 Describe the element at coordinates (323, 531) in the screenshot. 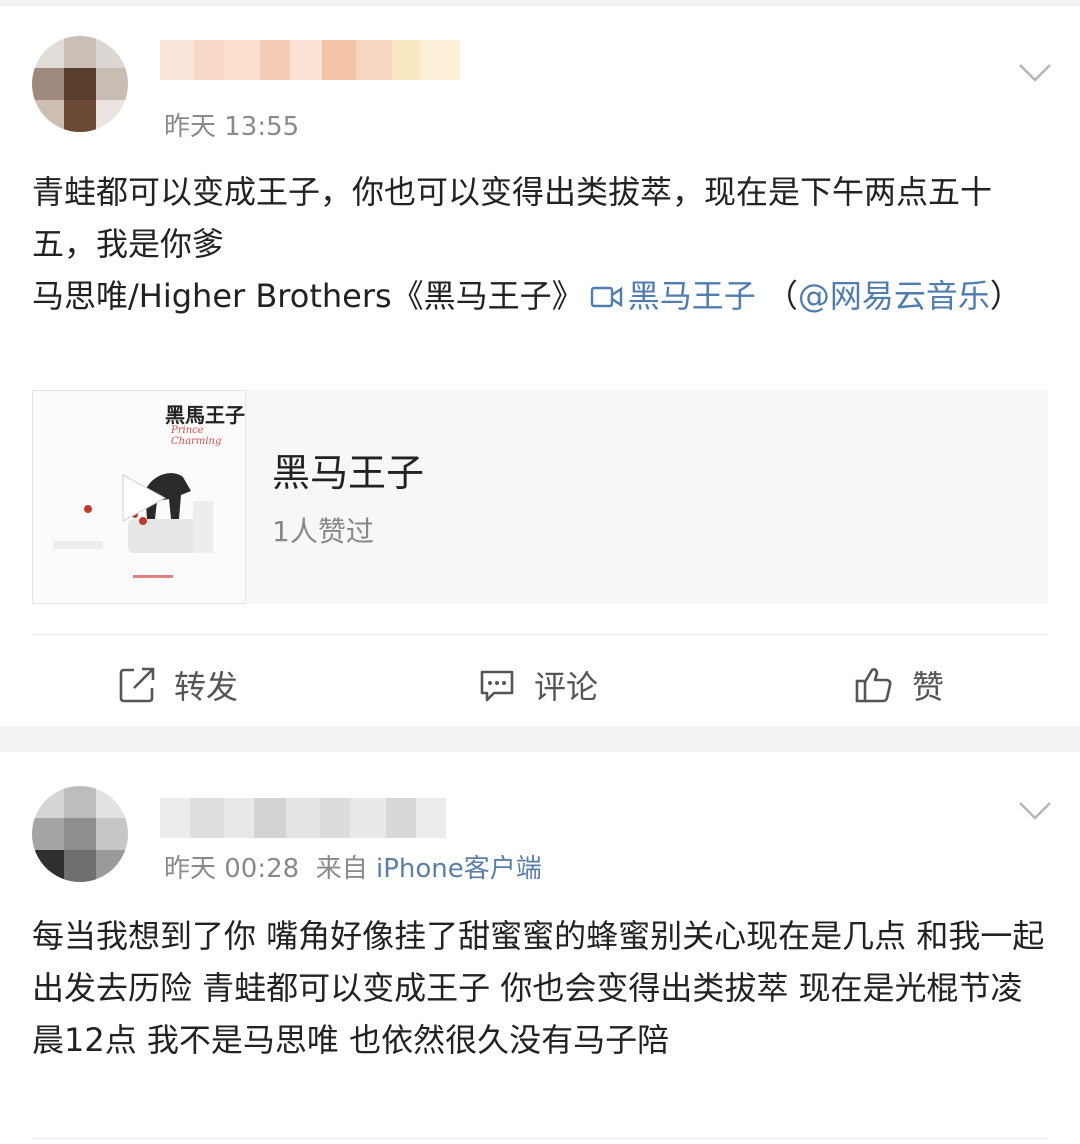

I see `card-likes: 1人赞过` at that location.